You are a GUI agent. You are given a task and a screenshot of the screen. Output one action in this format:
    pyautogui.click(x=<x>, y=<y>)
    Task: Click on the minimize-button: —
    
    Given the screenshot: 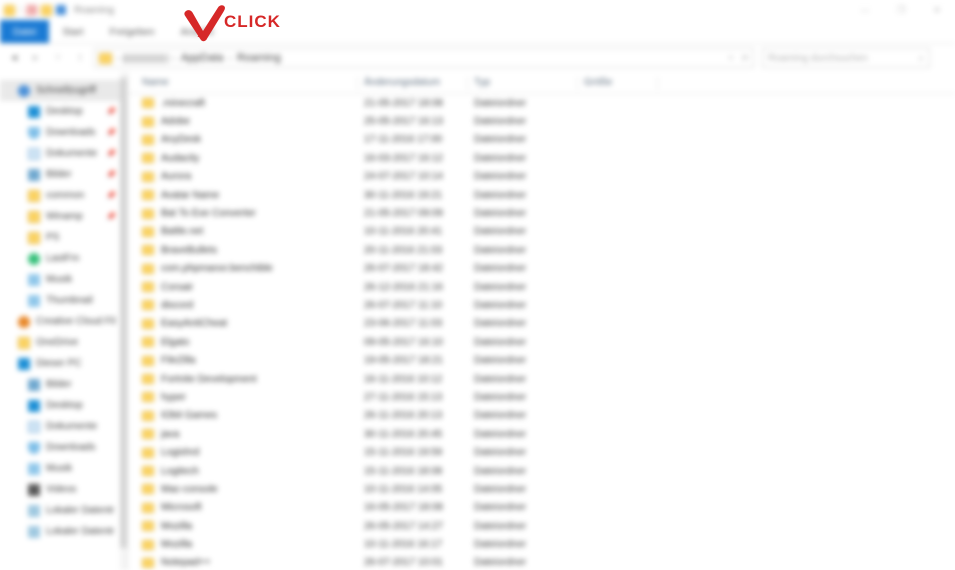 What is the action you would take?
    pyautogui.click(x=865, y=10)
    